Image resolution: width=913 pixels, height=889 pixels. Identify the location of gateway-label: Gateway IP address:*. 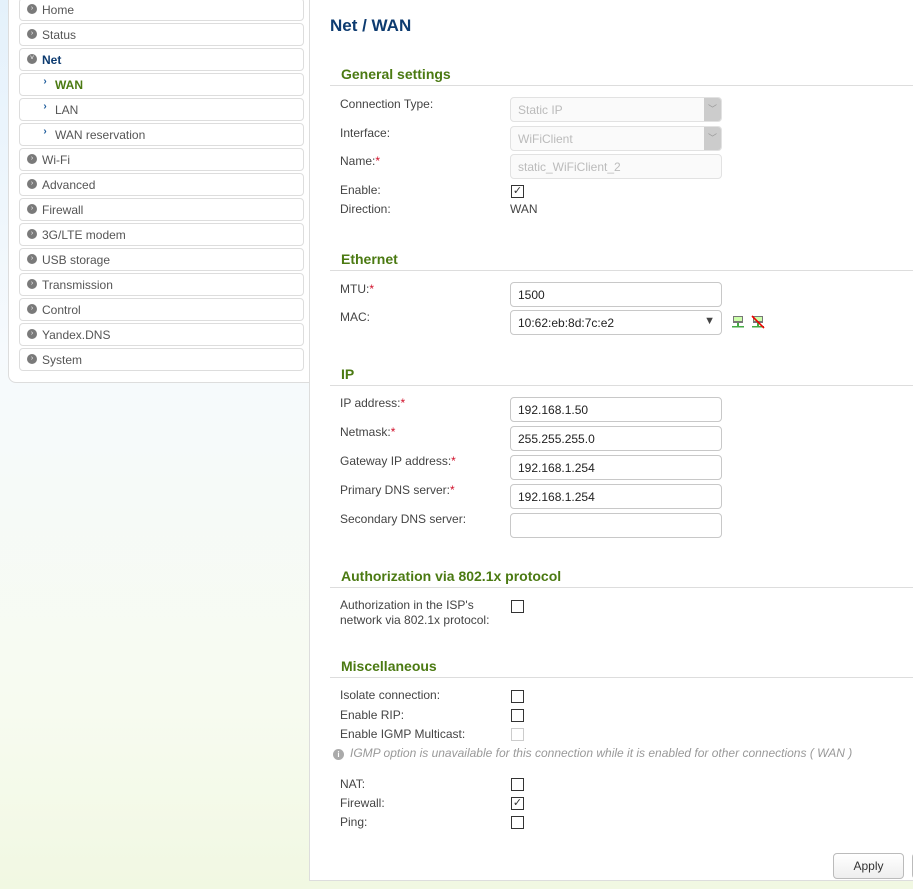
(398, 461).